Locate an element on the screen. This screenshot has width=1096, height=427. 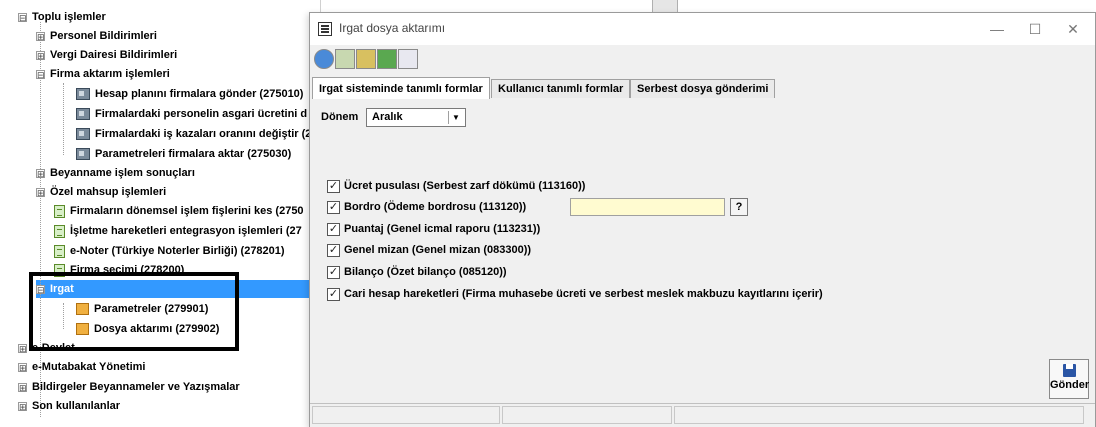
save-disk-icon is located at coordinates (1069, 370).